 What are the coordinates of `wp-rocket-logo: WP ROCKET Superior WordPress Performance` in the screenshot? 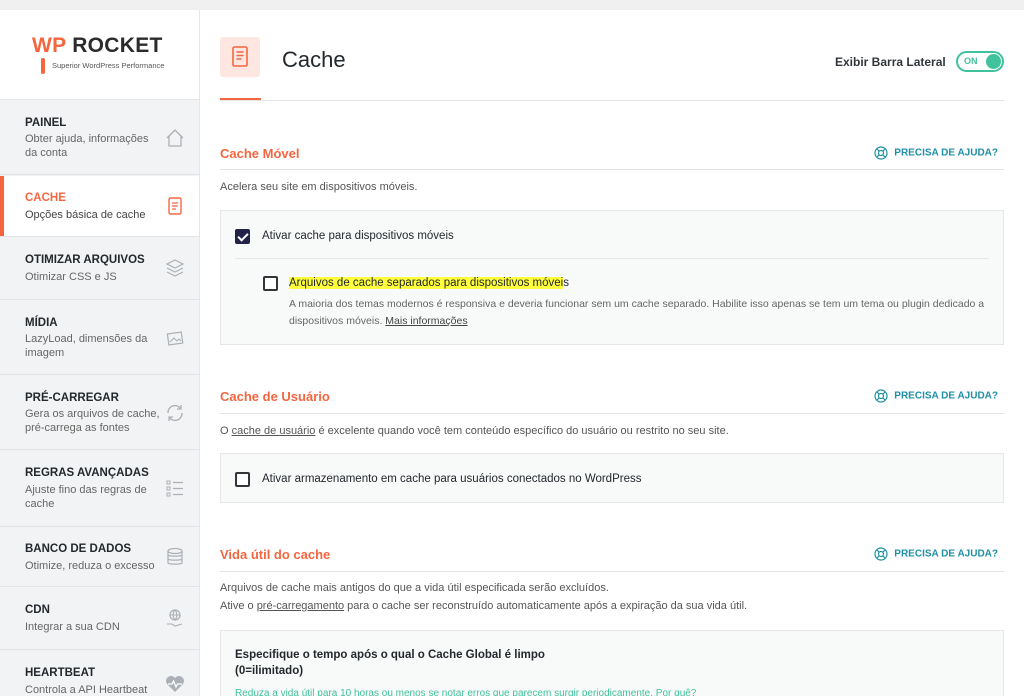 It's located at (99, 55).